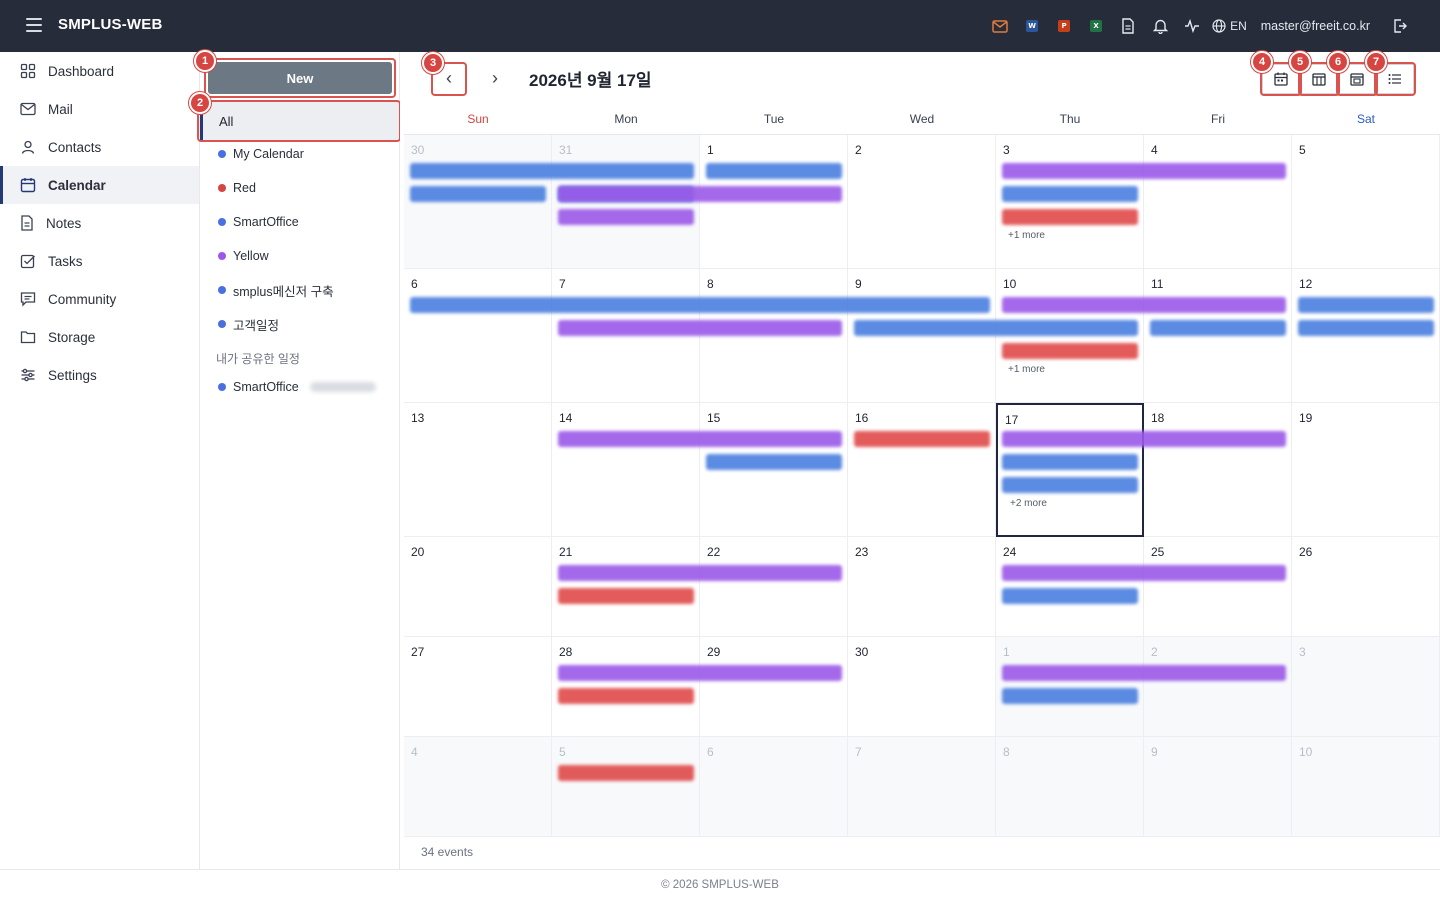 The height and width of the screenshot is (900, 1440). Describe the element at coordinates (243, 256) in the screenshot. I see `calendar-item-yellow: Yellow` at that location.